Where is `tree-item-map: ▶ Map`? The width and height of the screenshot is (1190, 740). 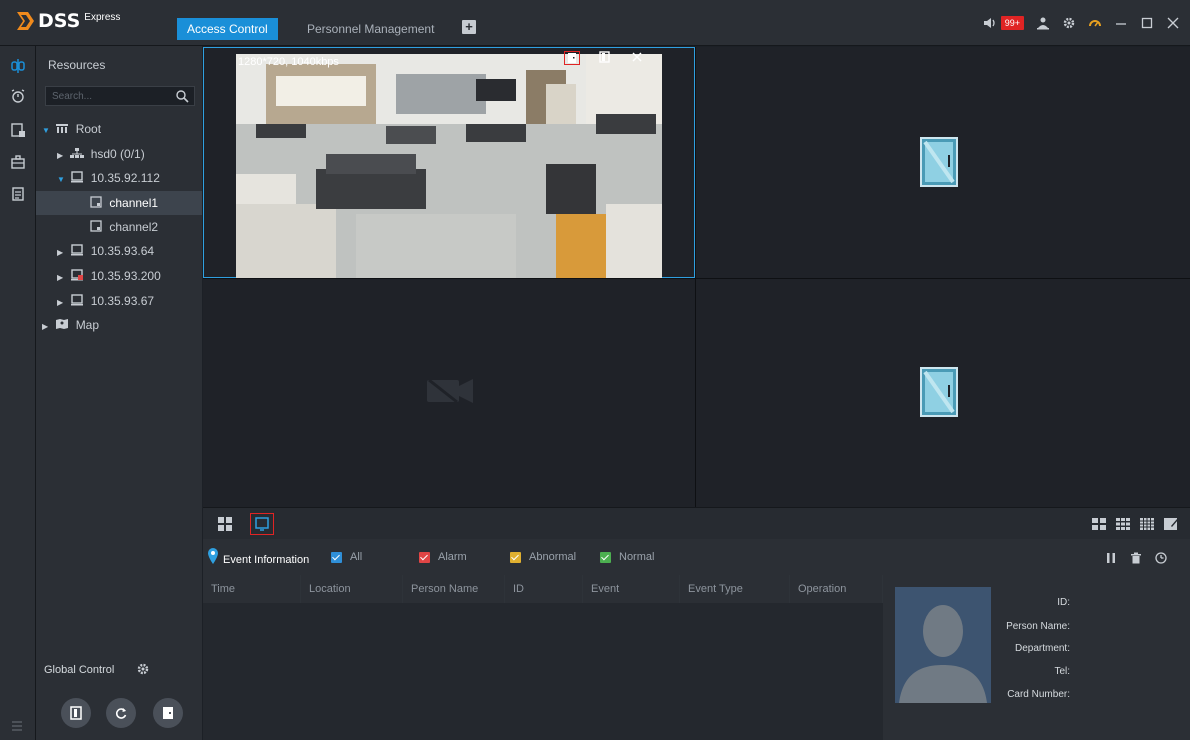
tree-item-map: ▶ Map is located at coordinates (70, 325).